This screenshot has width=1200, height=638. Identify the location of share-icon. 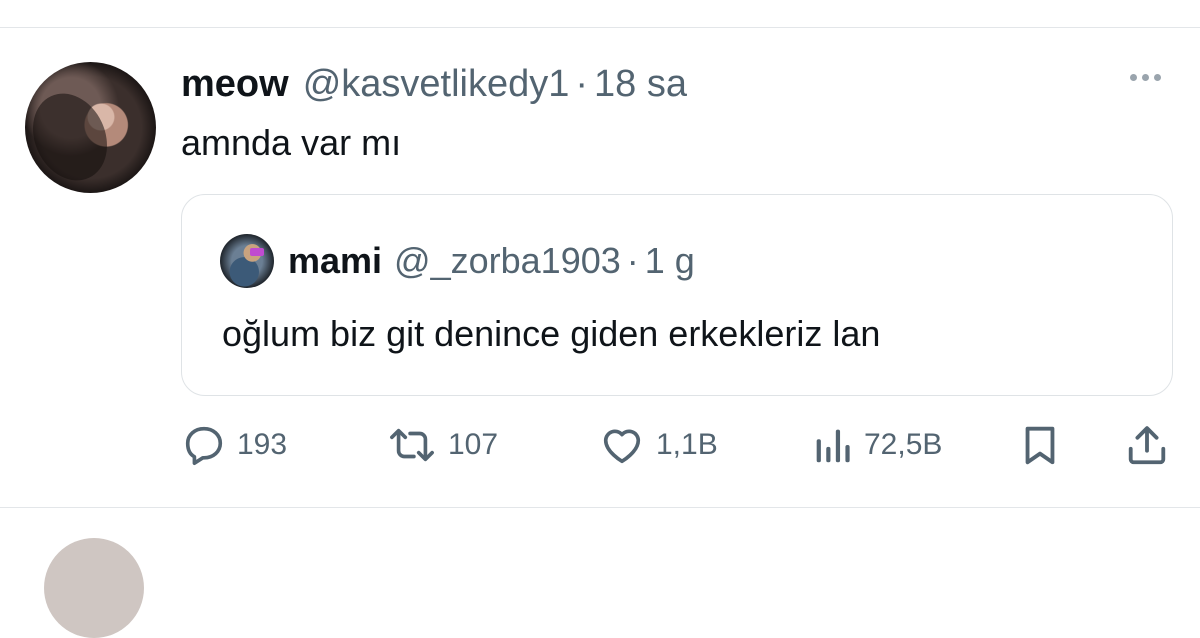
(1147, 445).